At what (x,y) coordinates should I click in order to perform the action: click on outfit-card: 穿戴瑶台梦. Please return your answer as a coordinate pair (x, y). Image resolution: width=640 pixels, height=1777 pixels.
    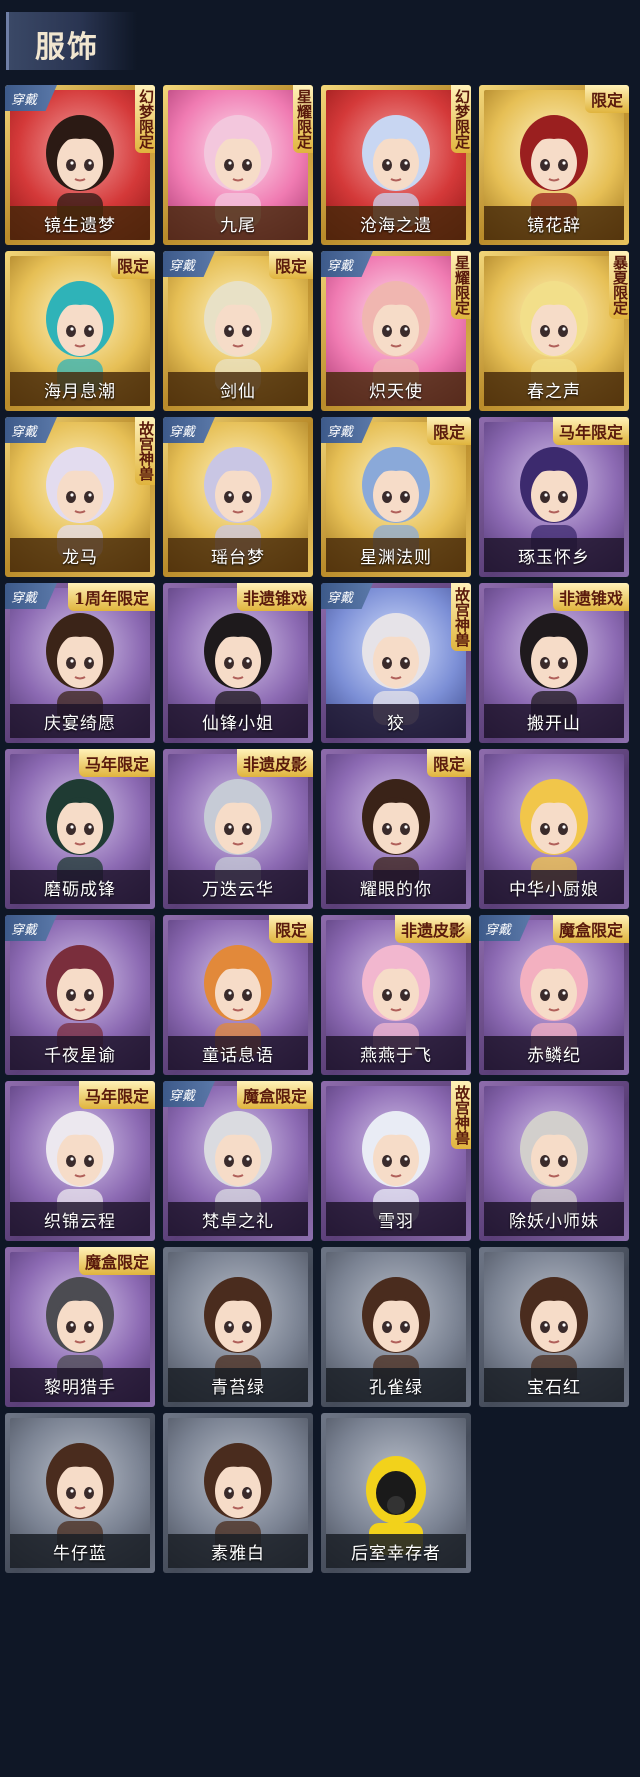
    Looking at the image, I should click on (238, 497).